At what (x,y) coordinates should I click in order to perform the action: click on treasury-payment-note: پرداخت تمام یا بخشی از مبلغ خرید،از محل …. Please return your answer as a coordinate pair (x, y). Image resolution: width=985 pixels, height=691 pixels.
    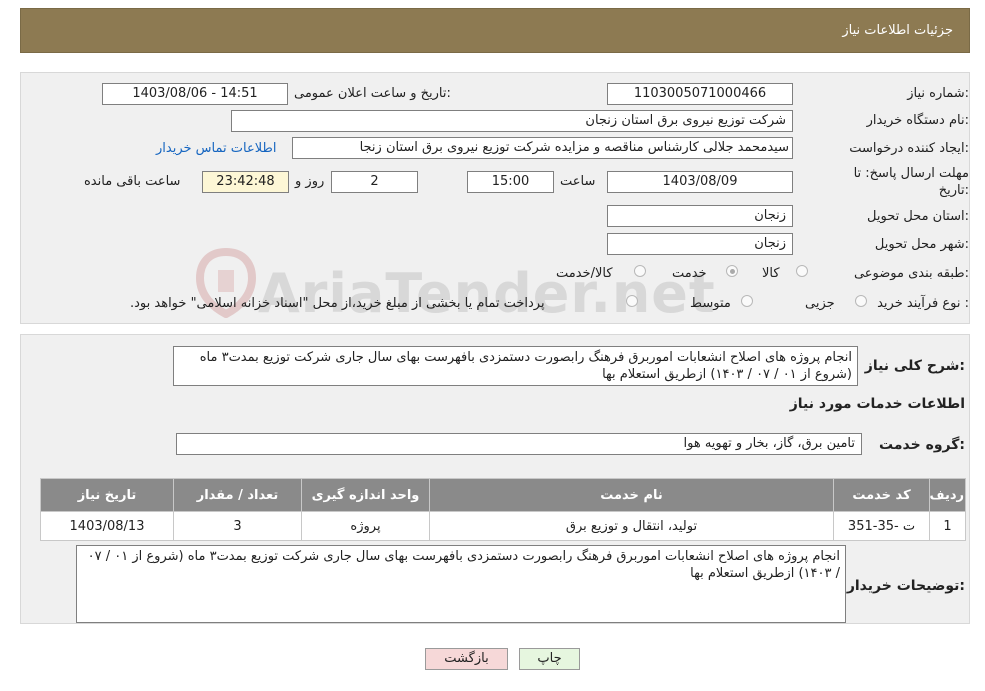
    Looking at the image, I should click on (337, 303).